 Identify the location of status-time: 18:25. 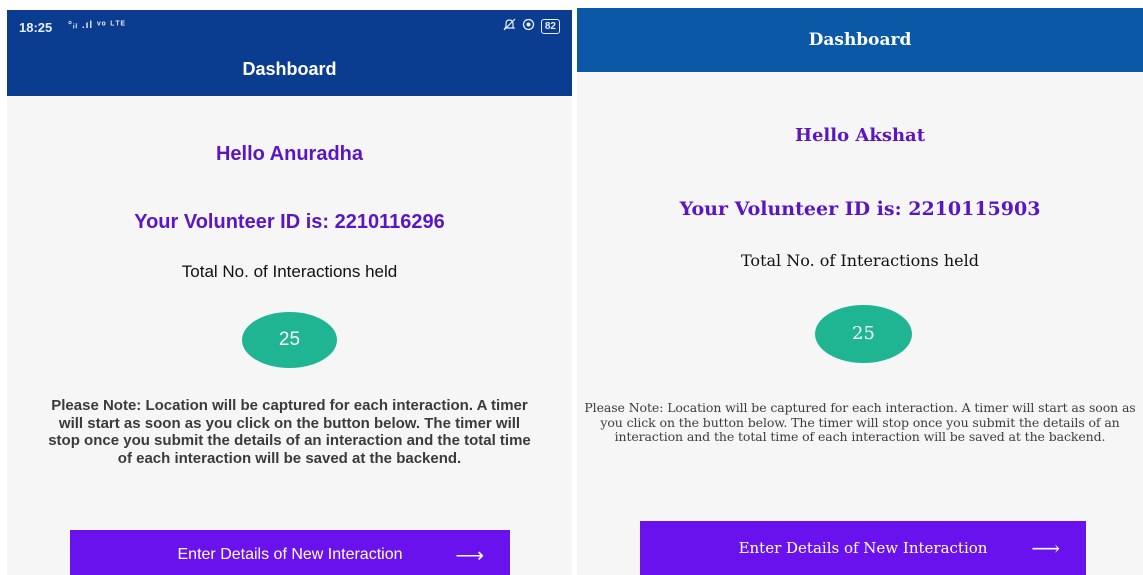
(36, 27).